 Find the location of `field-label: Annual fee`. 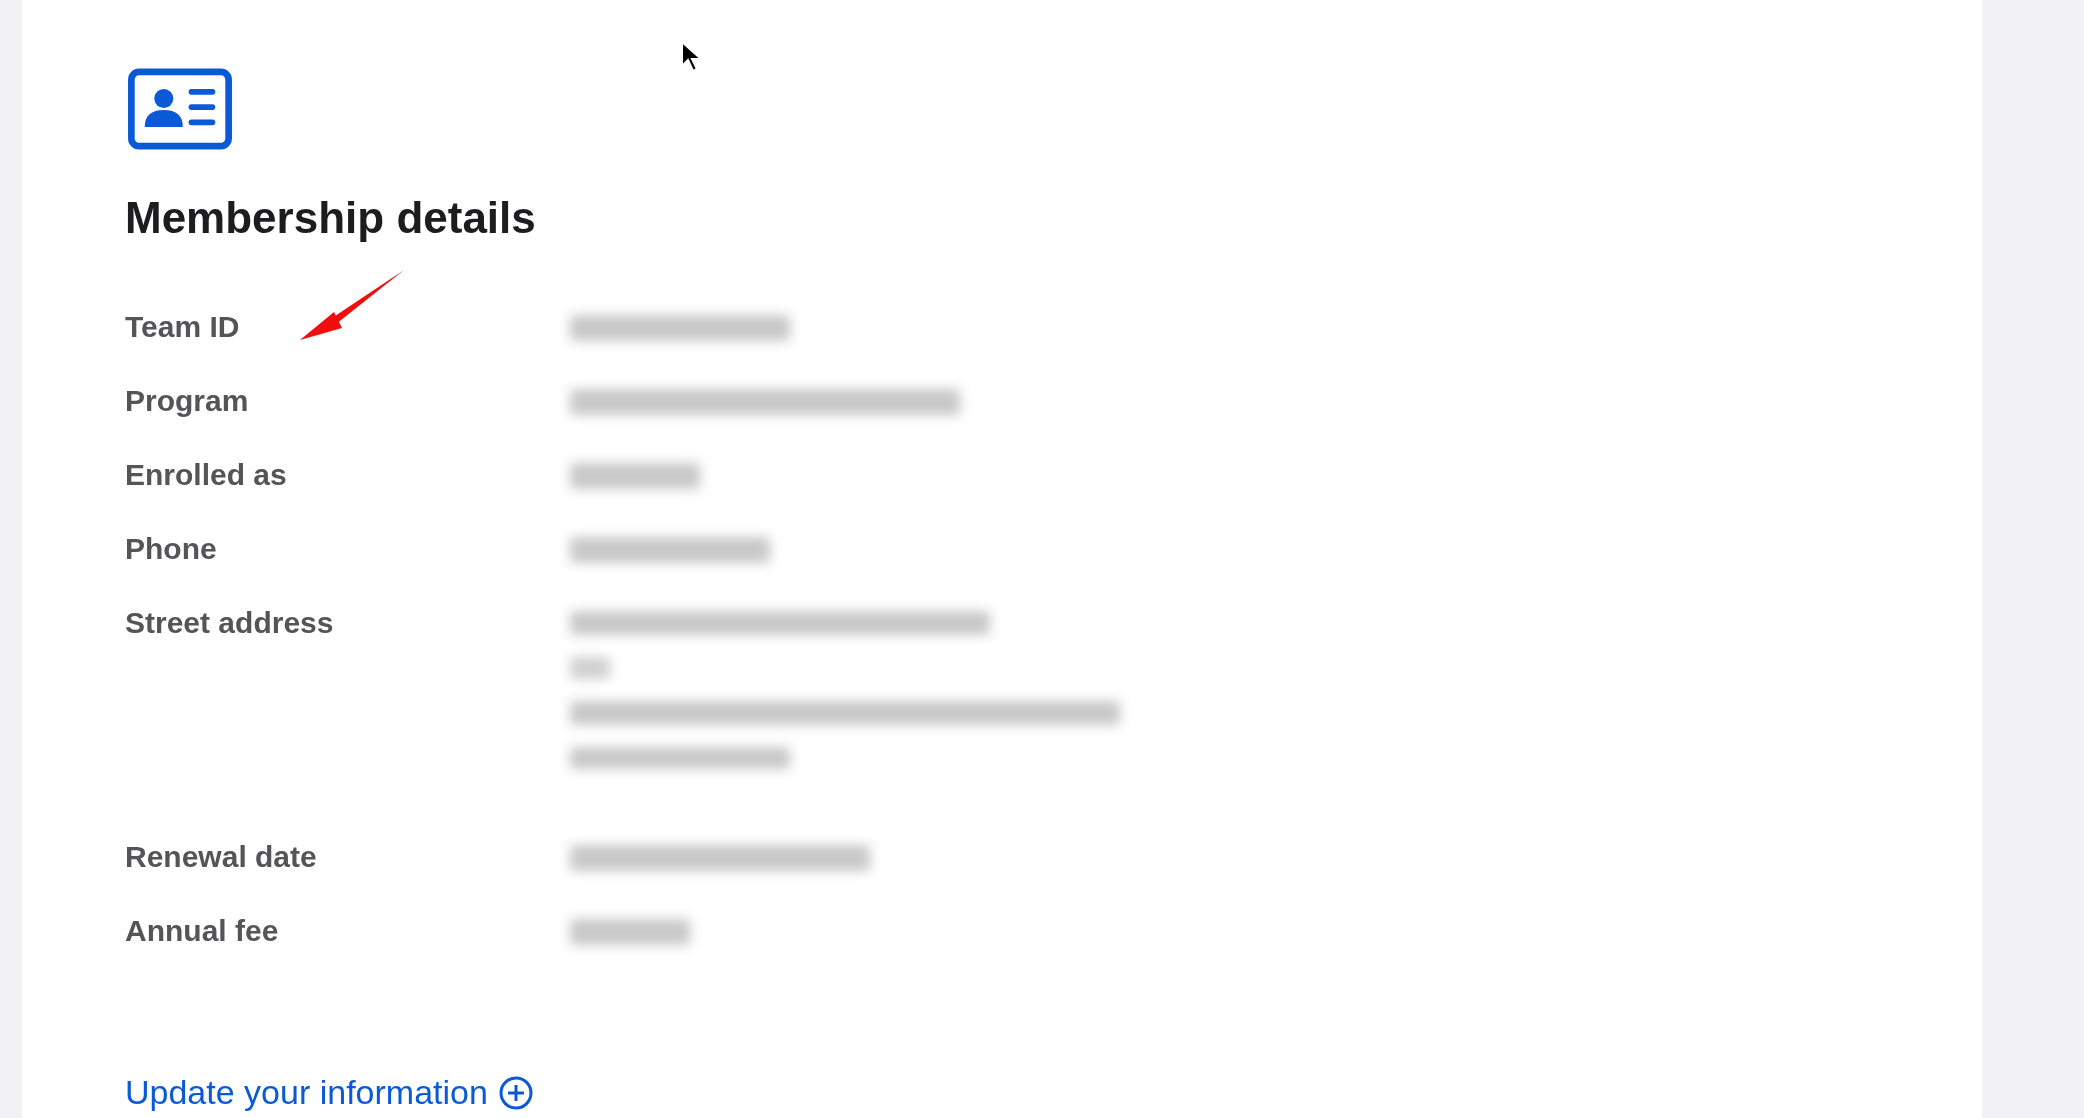

field-label: Annual fee is located at coordinates (202, 931).